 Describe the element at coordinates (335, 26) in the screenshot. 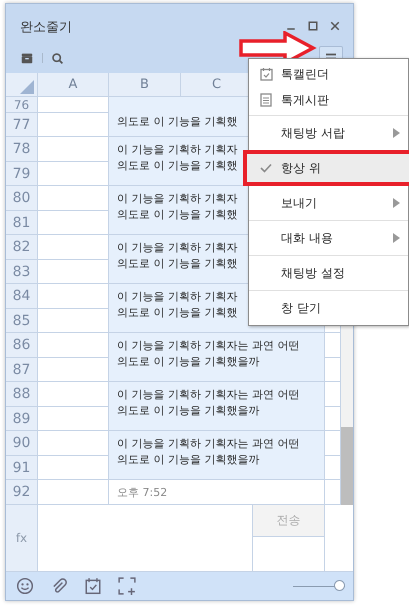

I see `close-icon` at that location.